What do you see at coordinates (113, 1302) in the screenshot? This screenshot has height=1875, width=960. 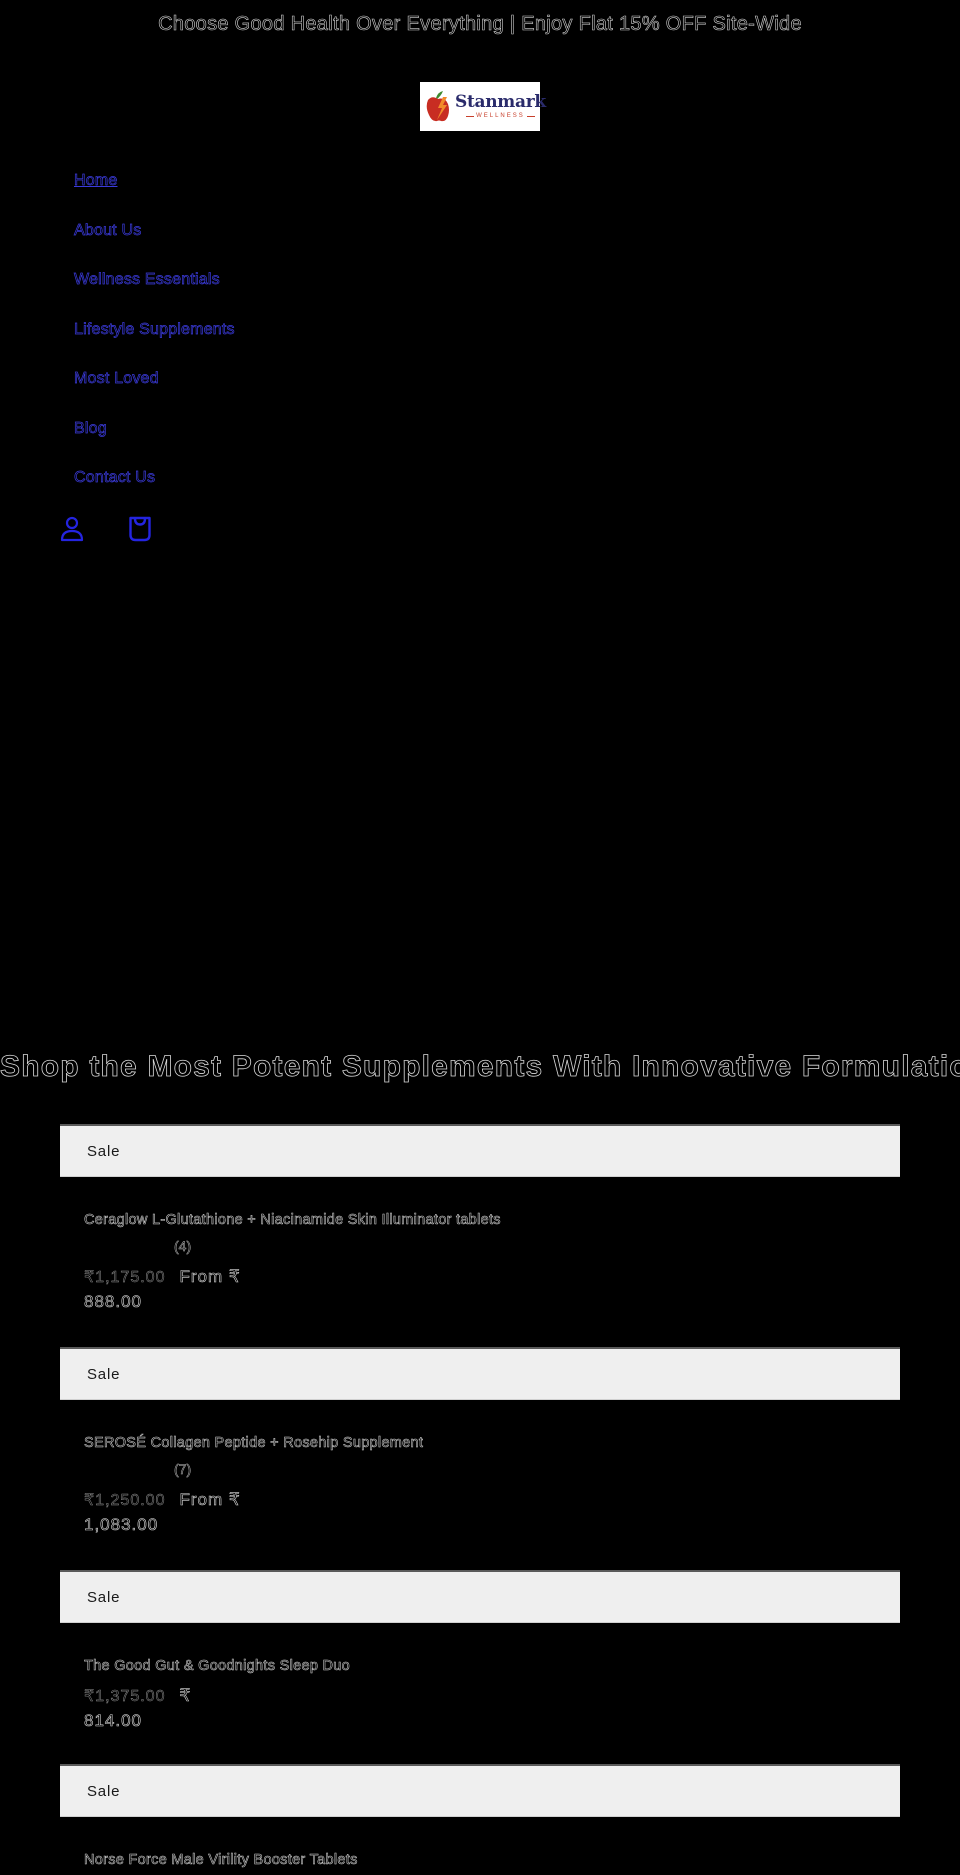 I see `sale-price: 888.00` at bounding box center [113, 1302].